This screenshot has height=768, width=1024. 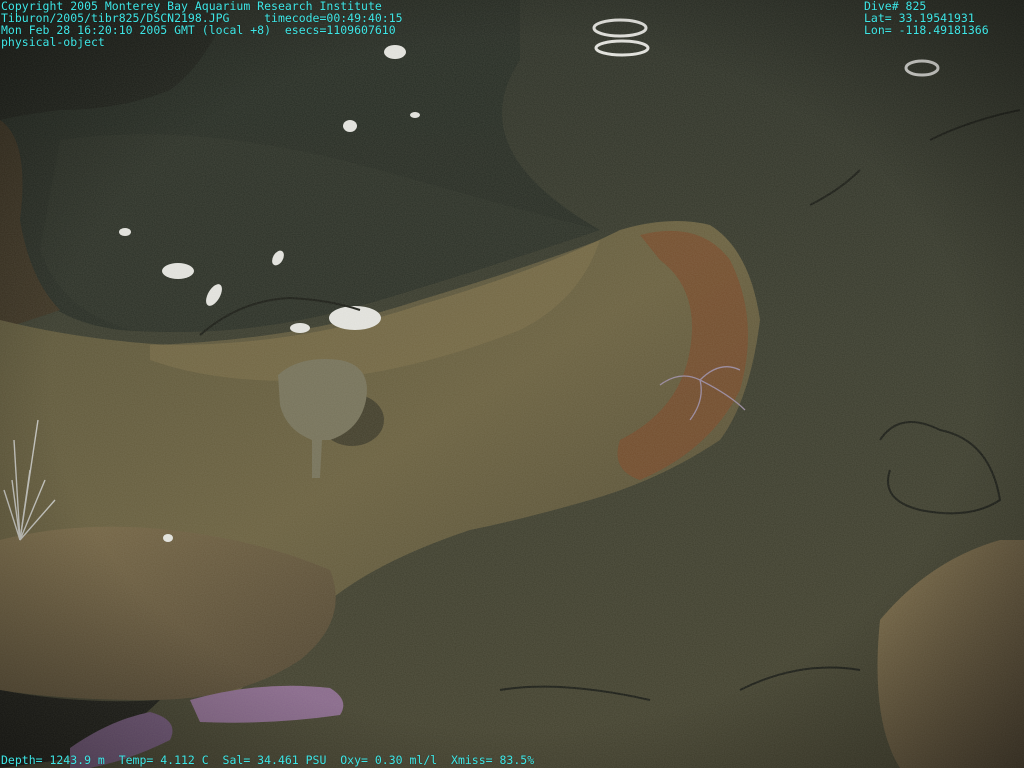 What do you see at coordinates (926, 30) in the screenshot?
I see `overlay-longitude: Lon= -118.49181366` at bounding box center [926, 30].